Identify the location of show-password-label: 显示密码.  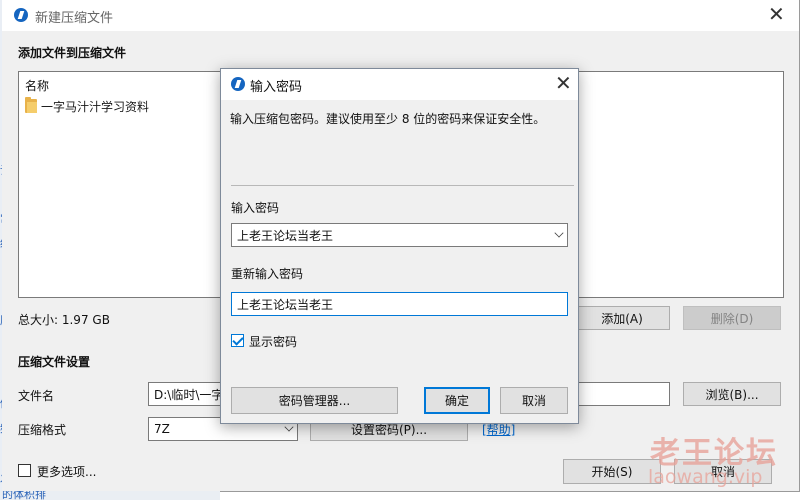
(273, 341).